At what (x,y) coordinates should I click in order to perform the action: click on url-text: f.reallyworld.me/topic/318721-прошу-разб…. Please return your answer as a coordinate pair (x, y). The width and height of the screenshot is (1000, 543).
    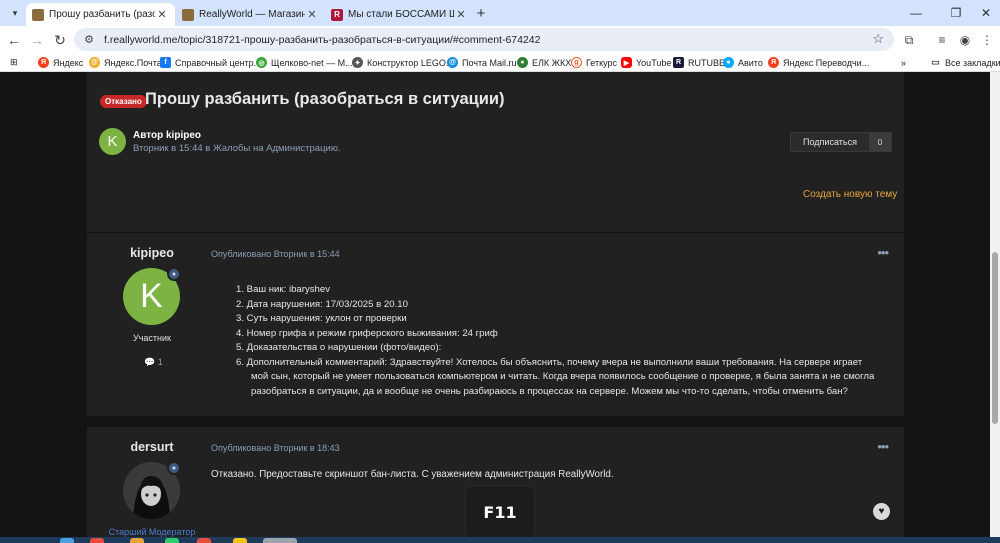
    Looking at the image, I should click on (322, 40).